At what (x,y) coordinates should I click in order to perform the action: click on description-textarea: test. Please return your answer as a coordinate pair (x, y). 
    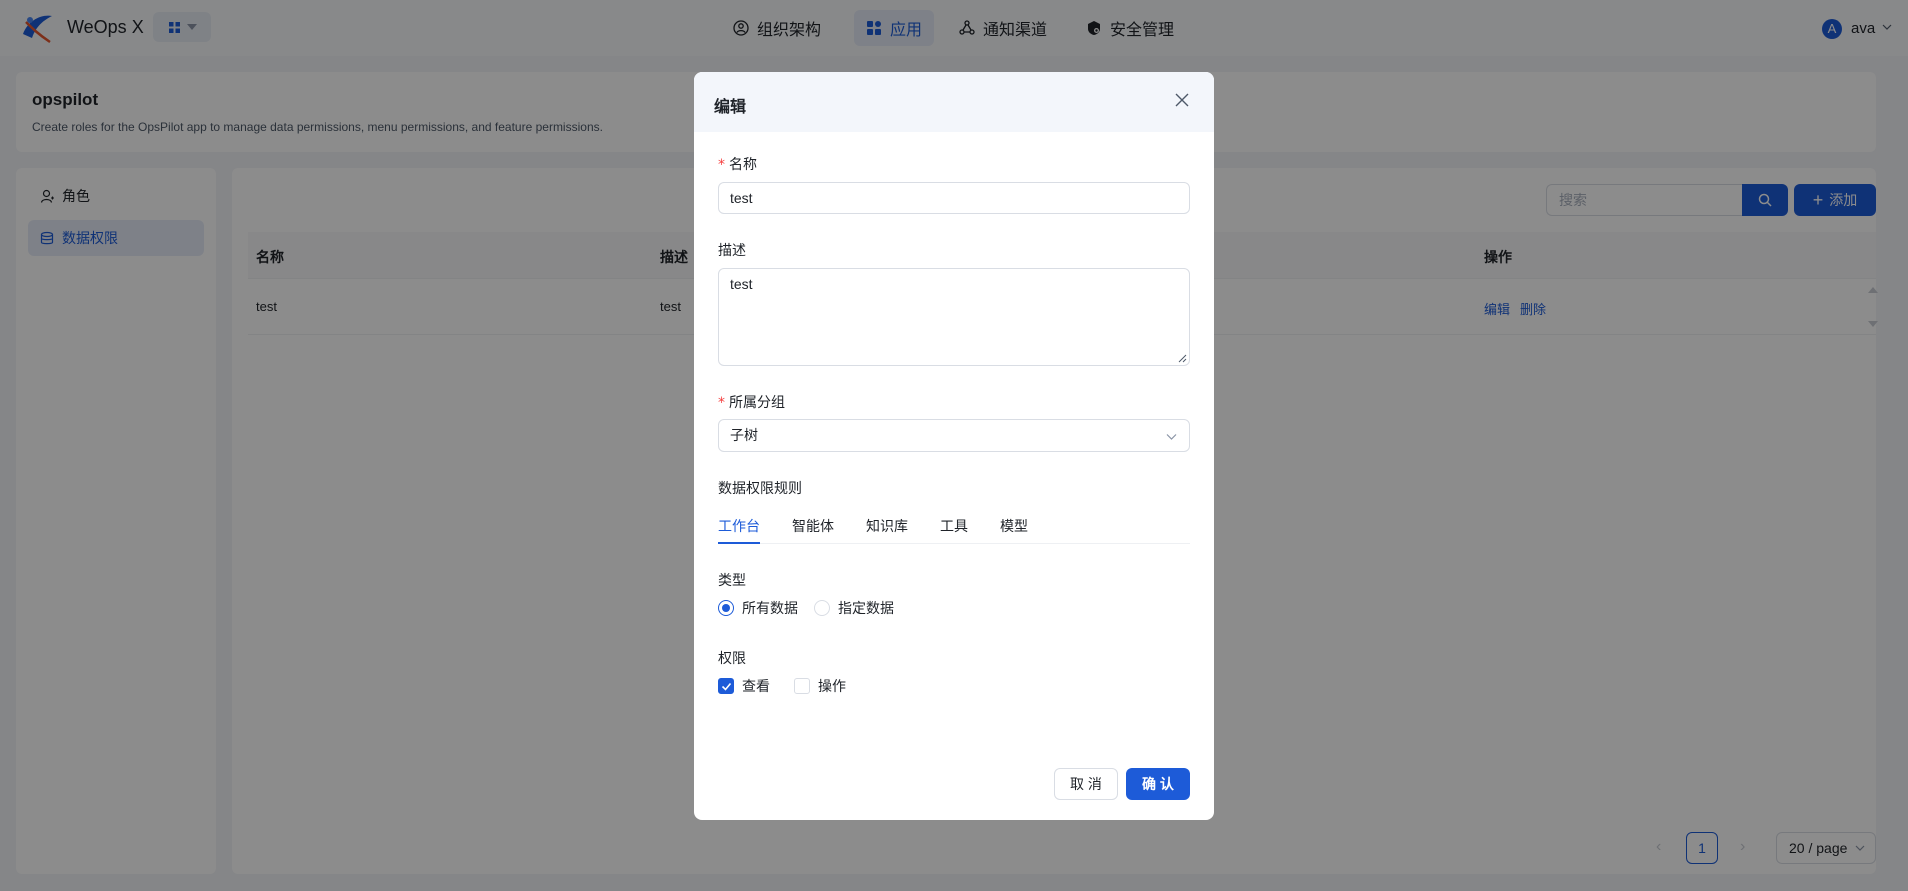
    Looking at the image, I should click on (954, 317).